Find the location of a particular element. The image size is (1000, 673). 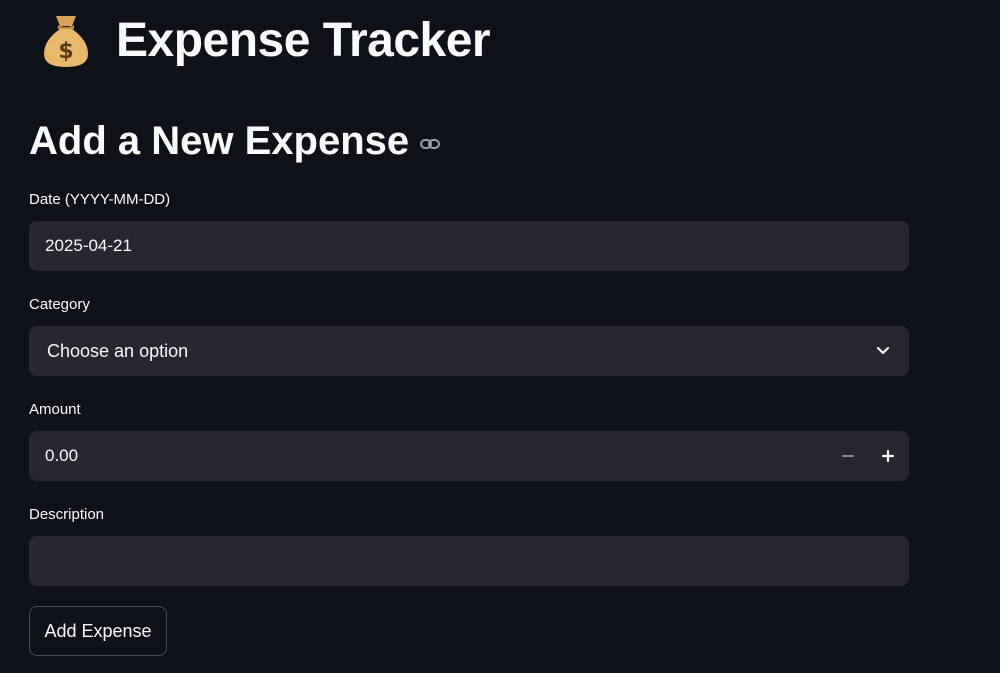

chevron-down-icon is located at coordinates (883, 351).